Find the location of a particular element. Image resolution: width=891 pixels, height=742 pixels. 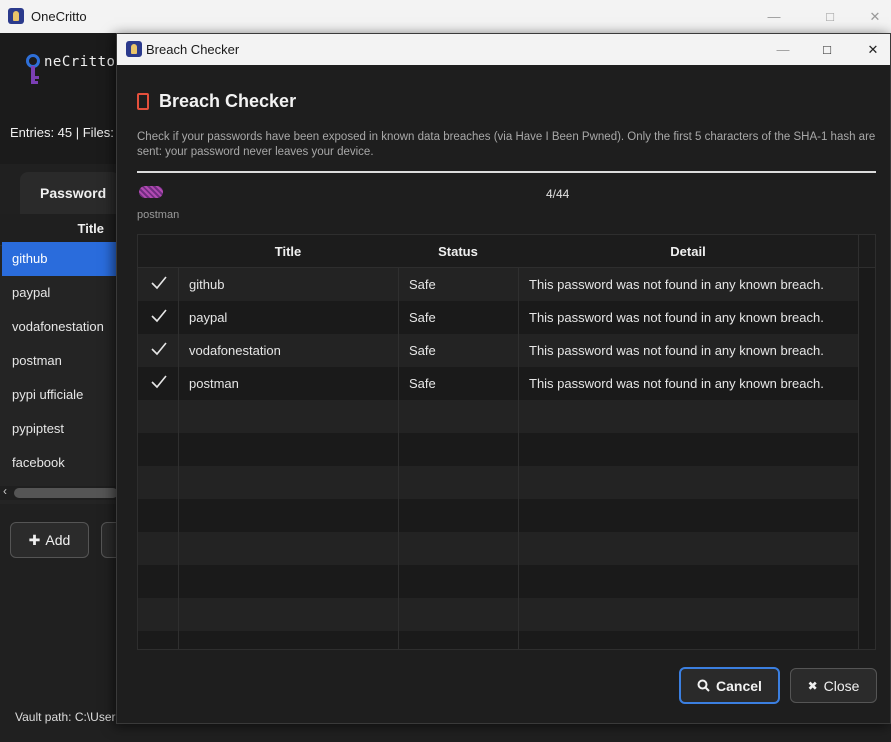

close-x-icon: ✖ is located at coordinates (812, 685).